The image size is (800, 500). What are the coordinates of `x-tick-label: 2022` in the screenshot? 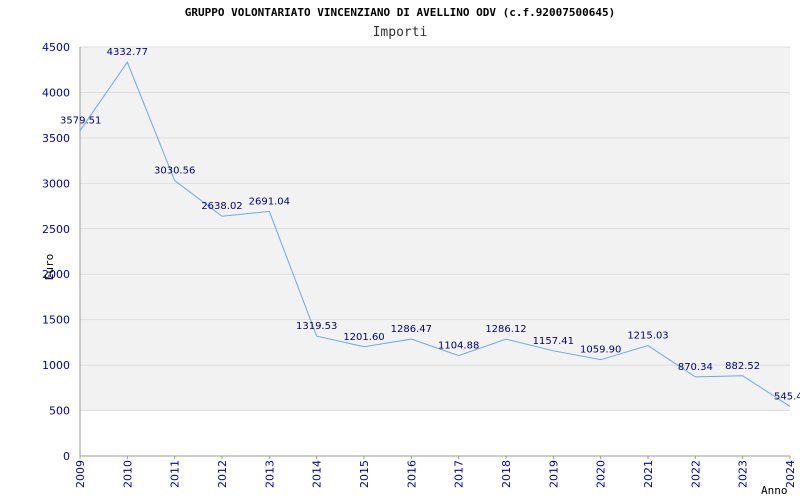 It's located at (695, 474).